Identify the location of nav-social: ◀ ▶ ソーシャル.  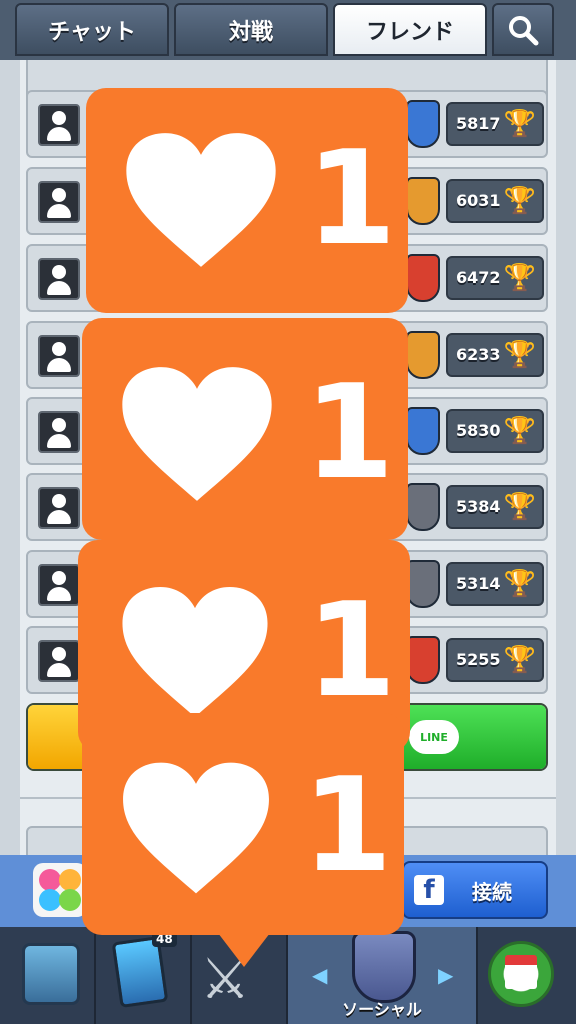
(383, 975).